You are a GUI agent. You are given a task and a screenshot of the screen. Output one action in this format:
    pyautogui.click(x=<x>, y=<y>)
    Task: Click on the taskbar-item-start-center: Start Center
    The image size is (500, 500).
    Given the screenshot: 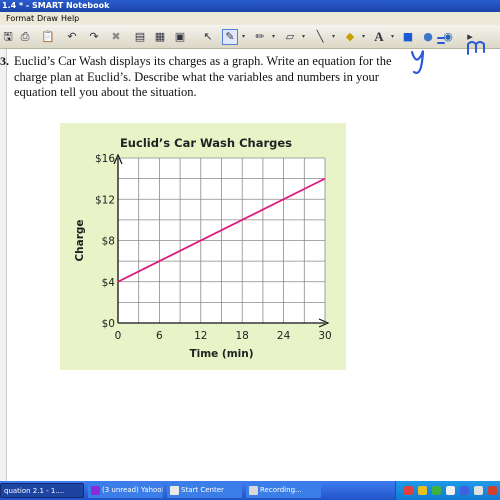 What is the action you would take?
    pyautogui.click(x=204, y=490)
    